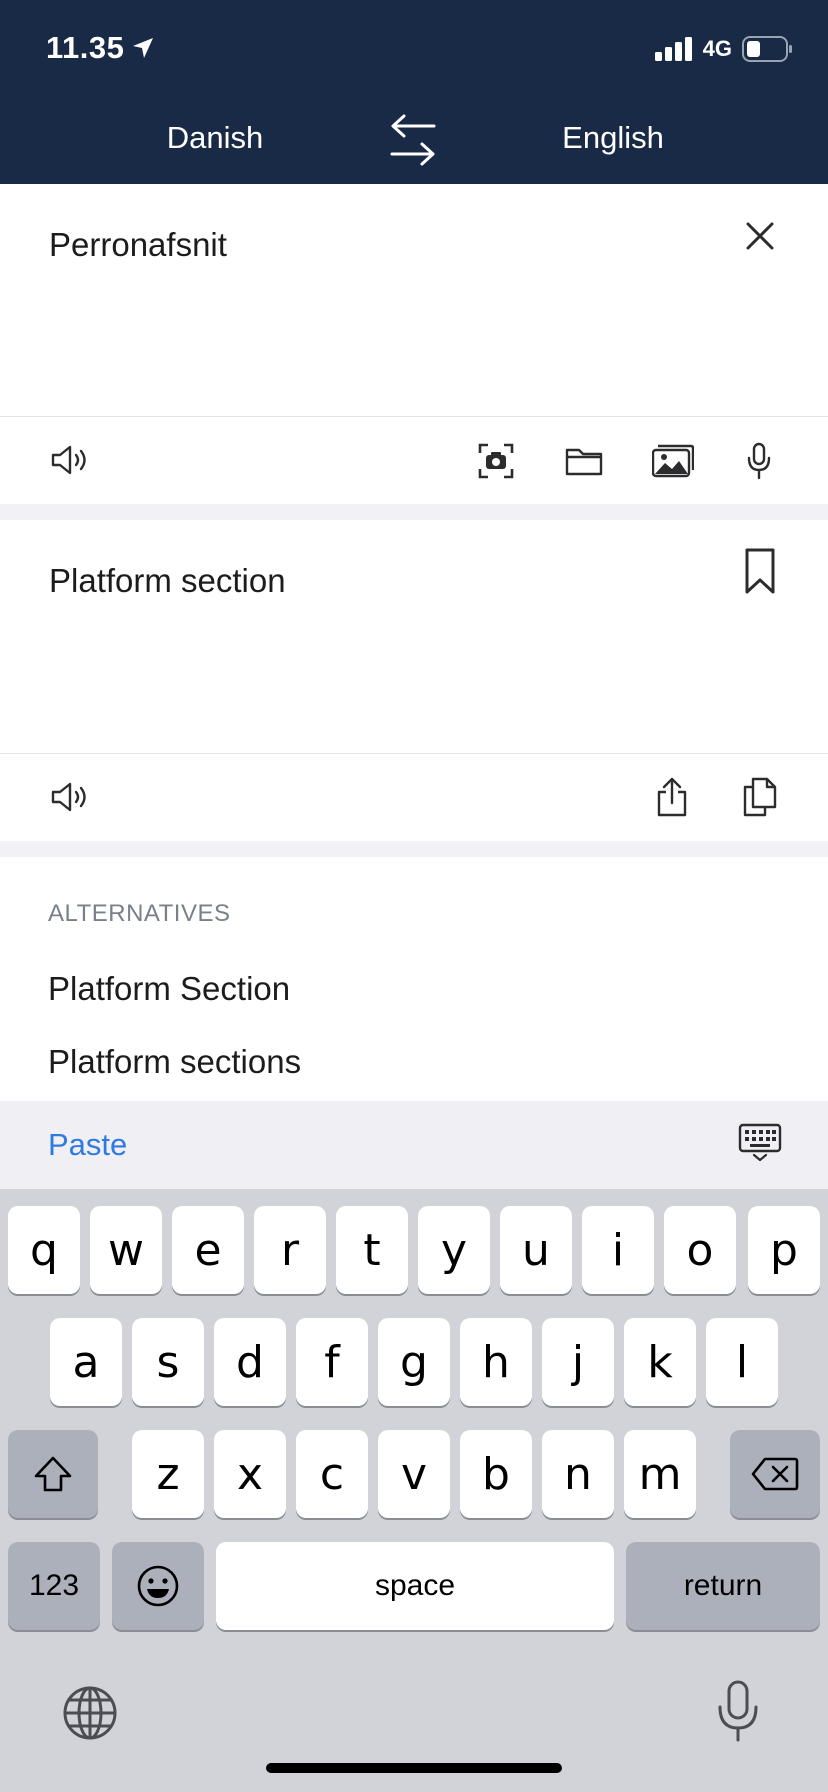 The image size is (828, 1792). Describe the element at coordinates (578, 1474) in the screenshot. I see `key-n: n` at that location.